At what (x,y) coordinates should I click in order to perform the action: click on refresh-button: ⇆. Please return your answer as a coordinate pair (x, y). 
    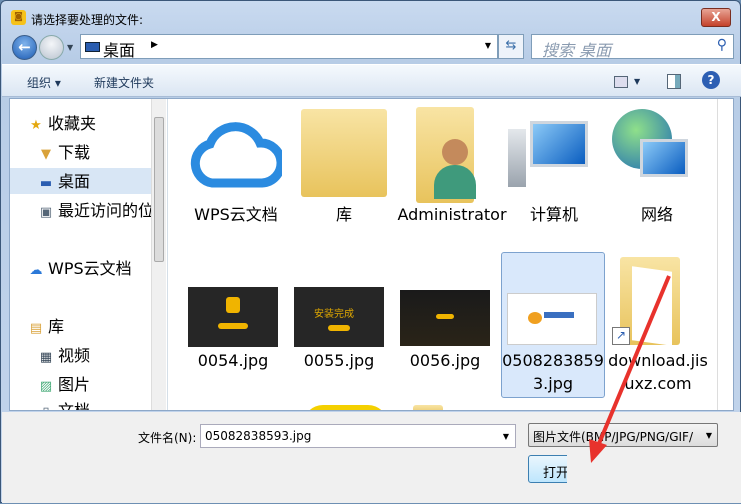
    Looking at the image, I should click on (511, 46).